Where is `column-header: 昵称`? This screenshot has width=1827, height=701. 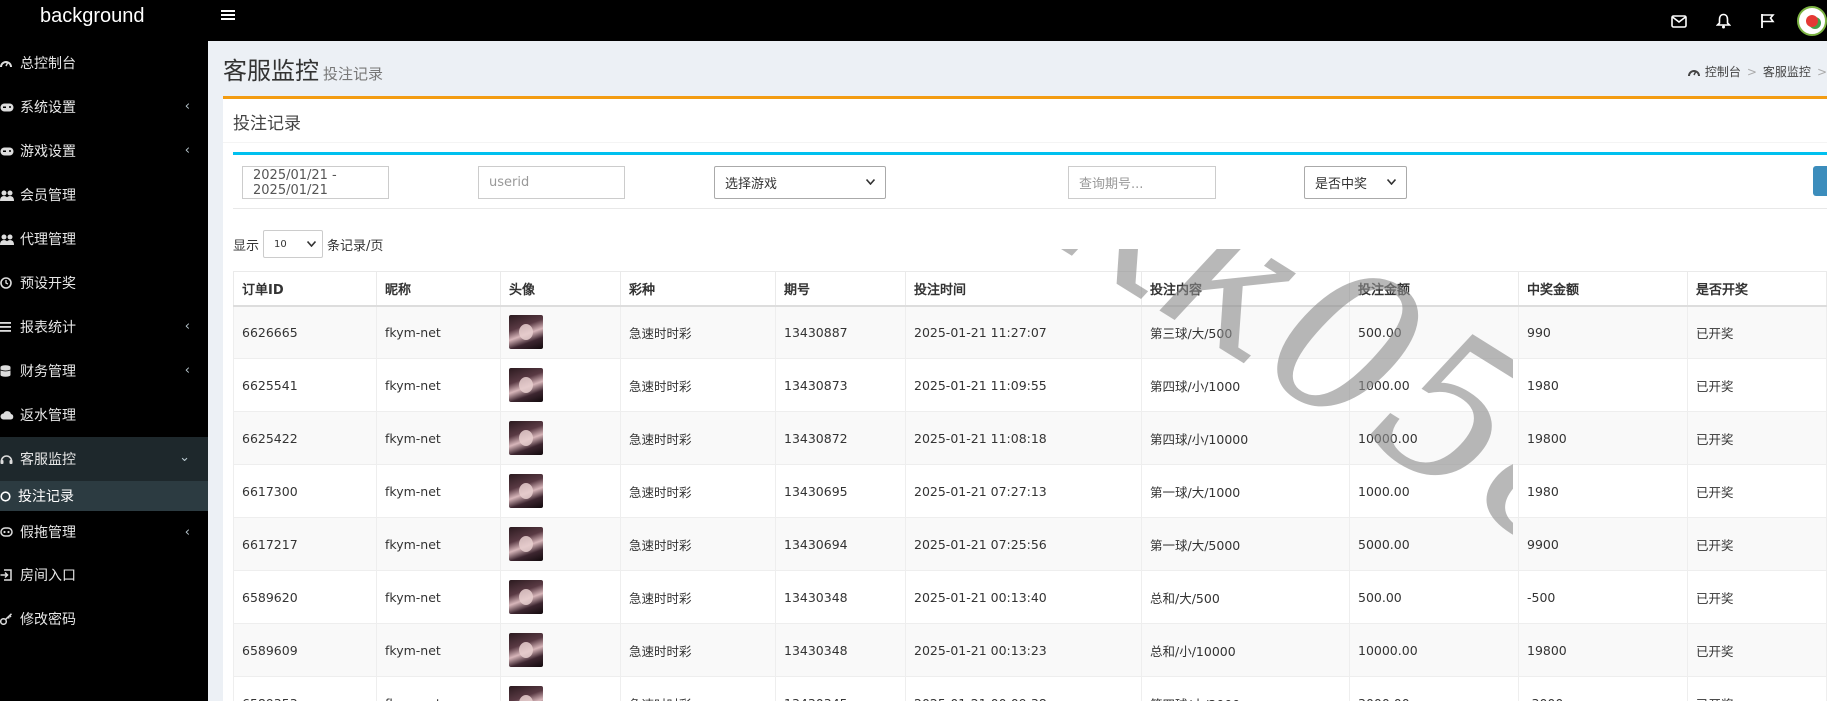 column-header: 昵称 is located at coordinates (438, 289).